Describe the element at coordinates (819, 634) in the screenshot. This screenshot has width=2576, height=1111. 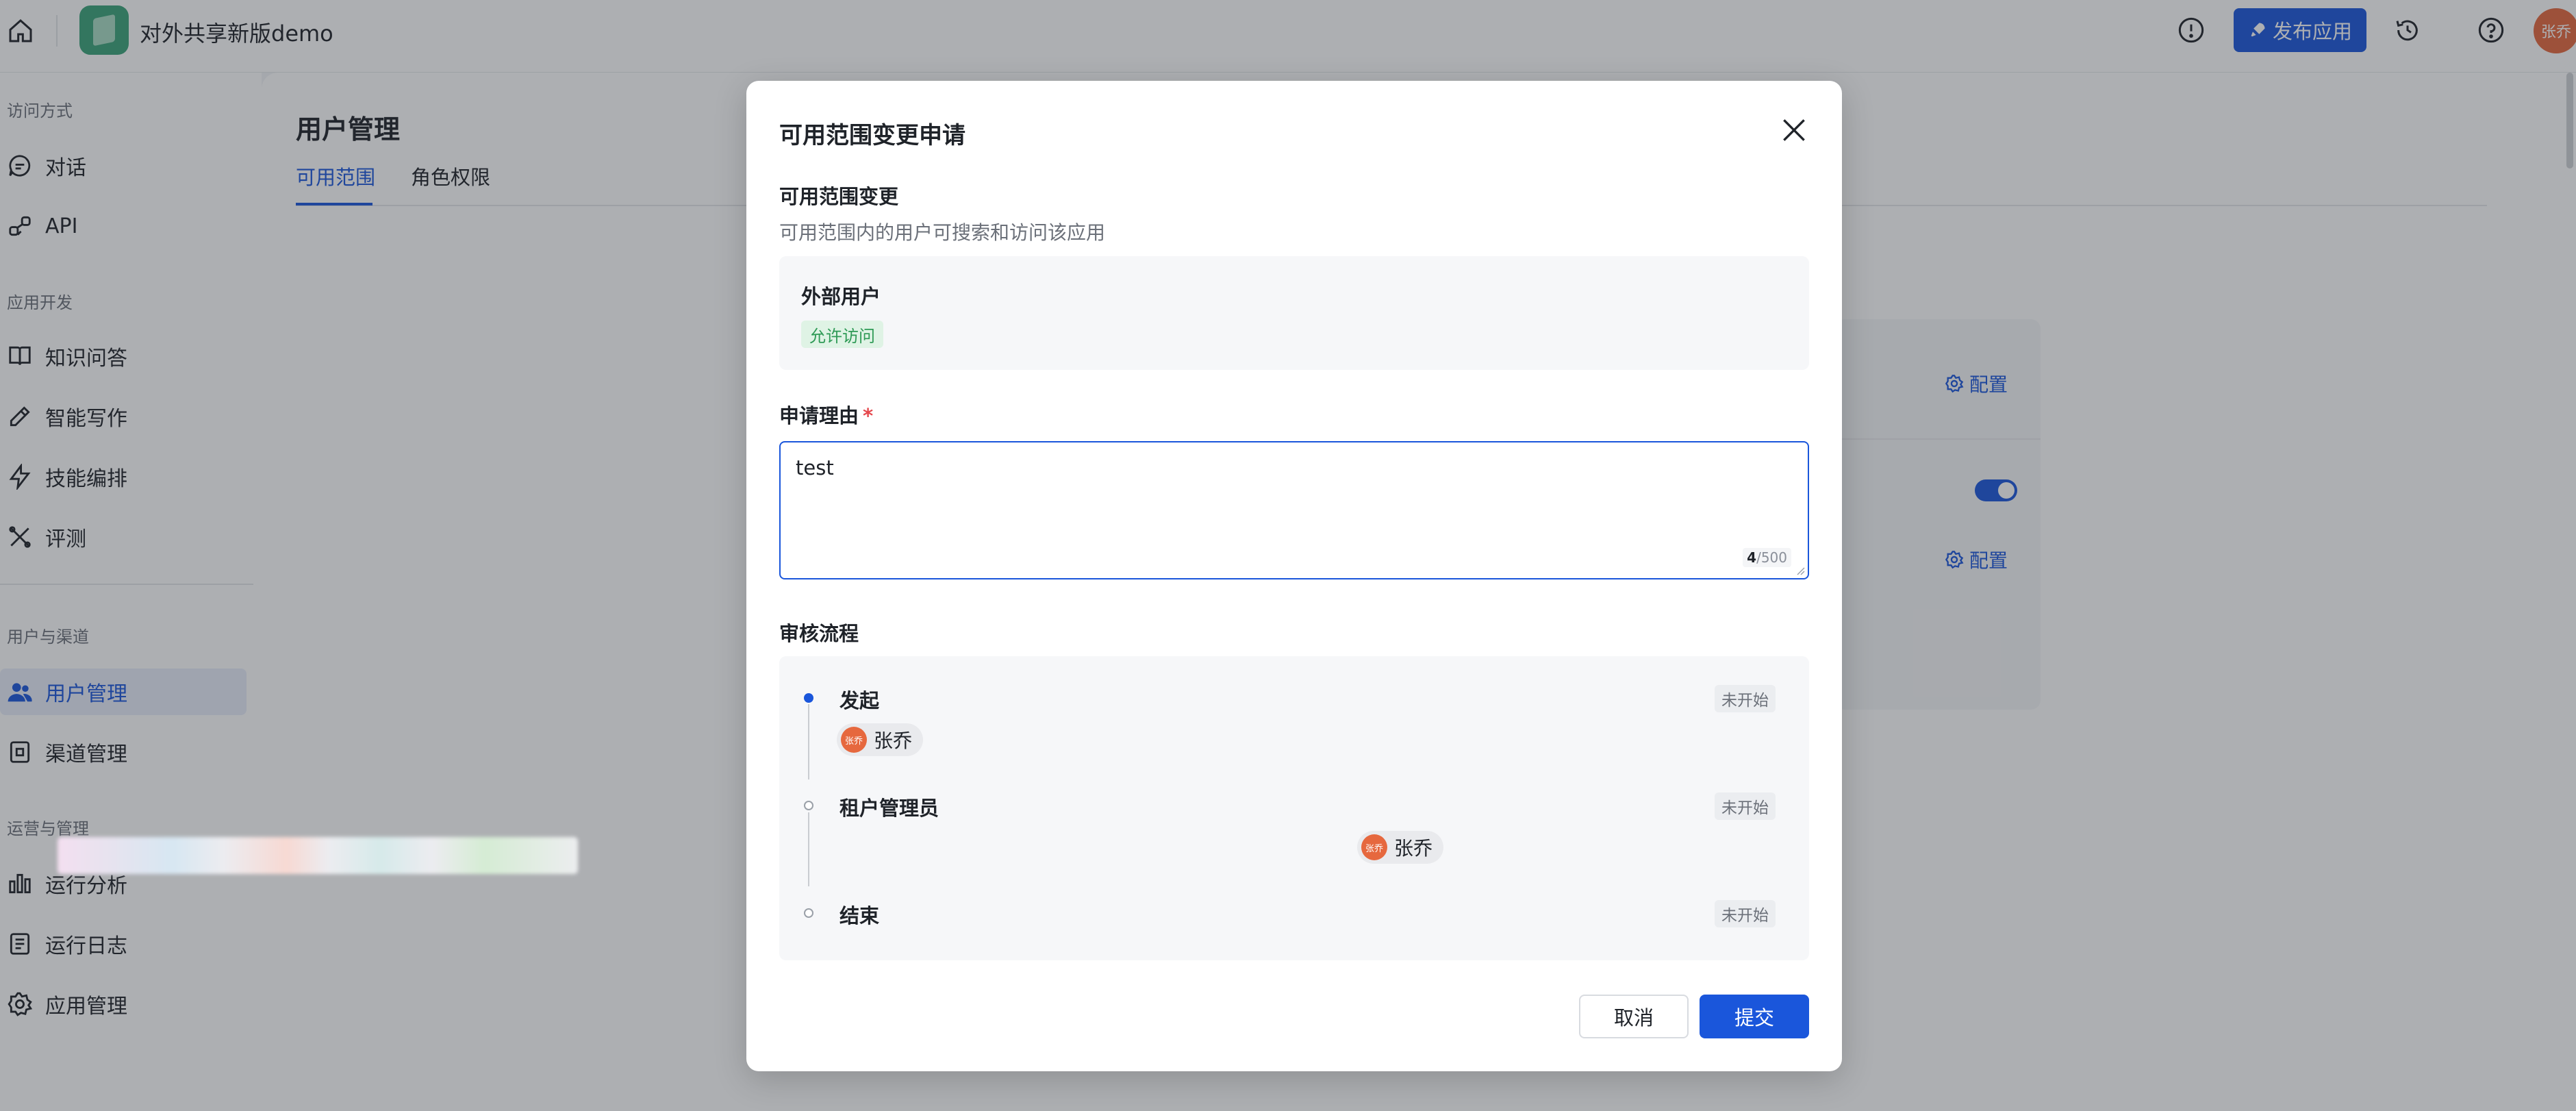
I see `flow-title: 审核流程` at that location.